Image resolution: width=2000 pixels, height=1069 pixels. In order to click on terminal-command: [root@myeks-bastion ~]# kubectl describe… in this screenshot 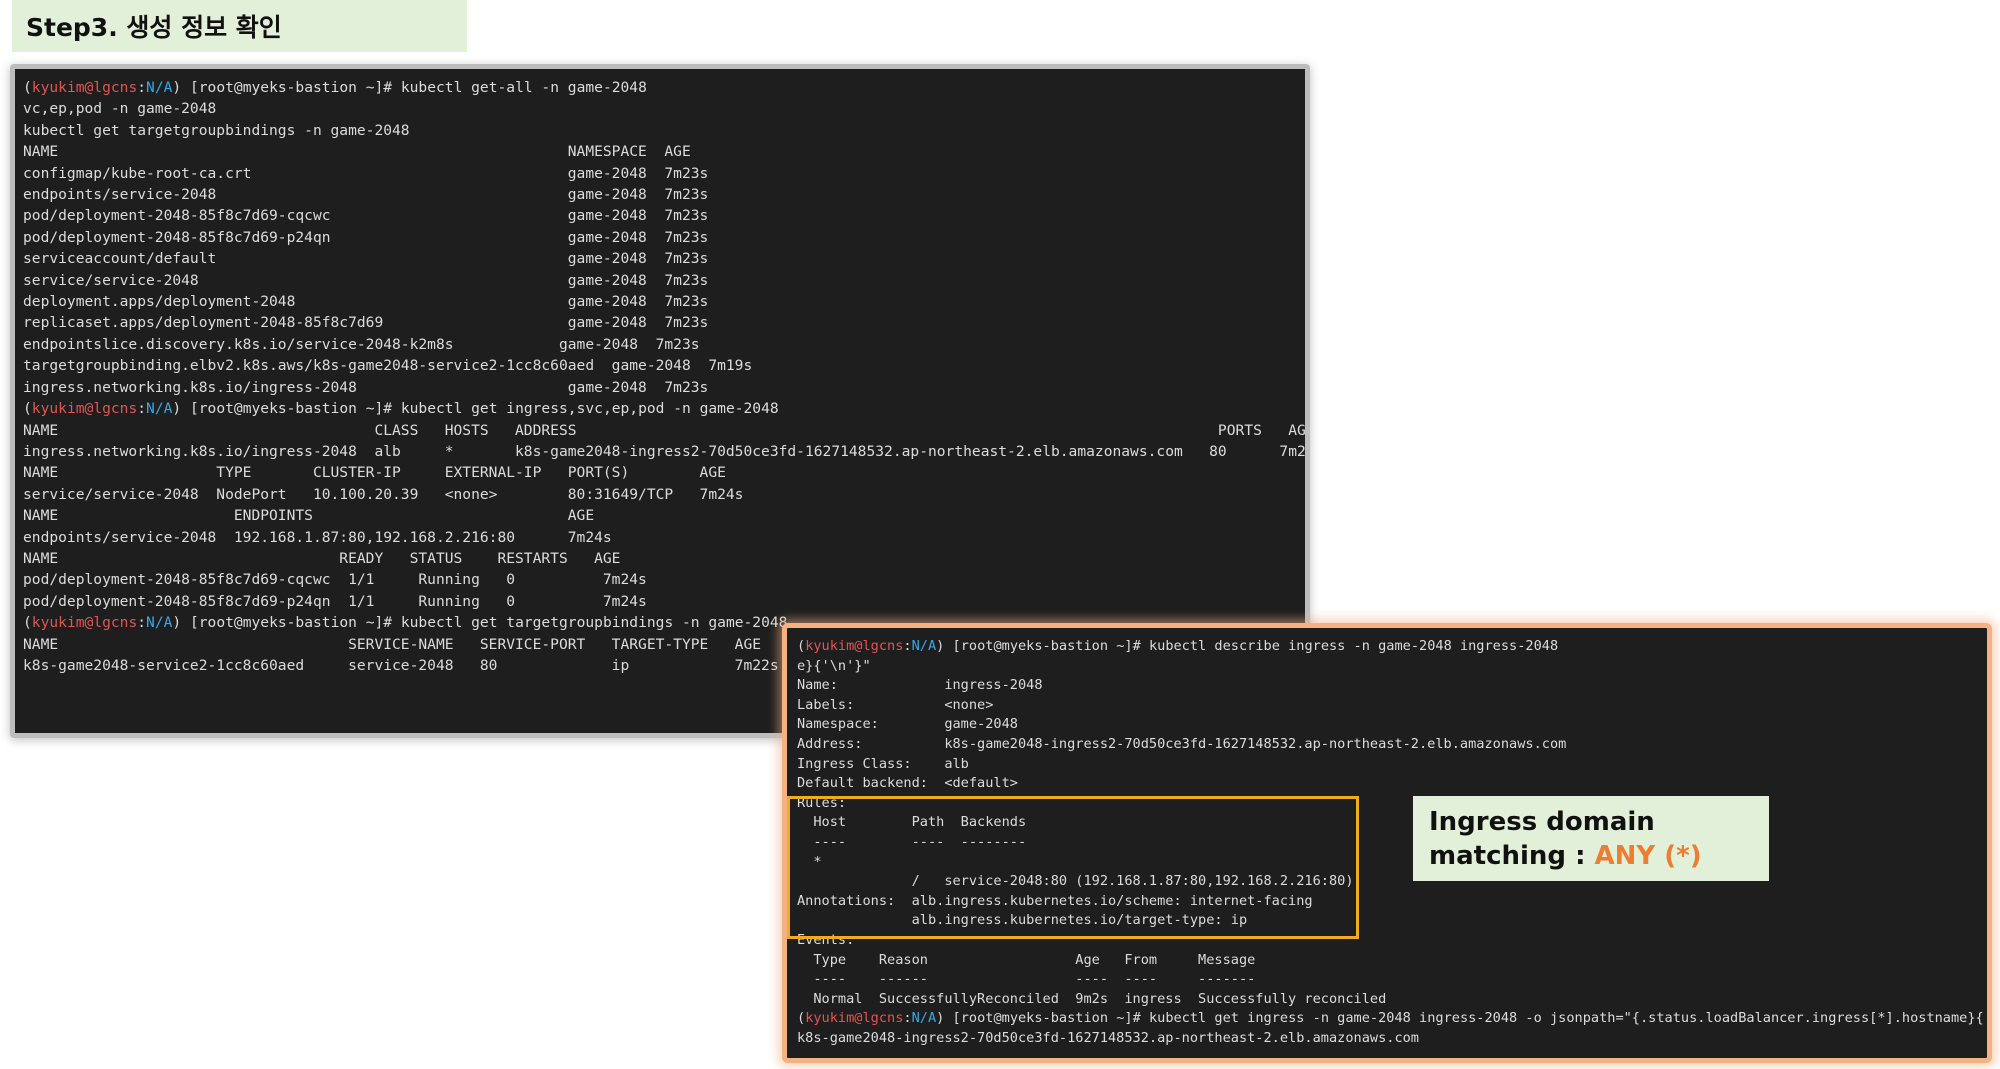, I will do `click(1251, 646)`.